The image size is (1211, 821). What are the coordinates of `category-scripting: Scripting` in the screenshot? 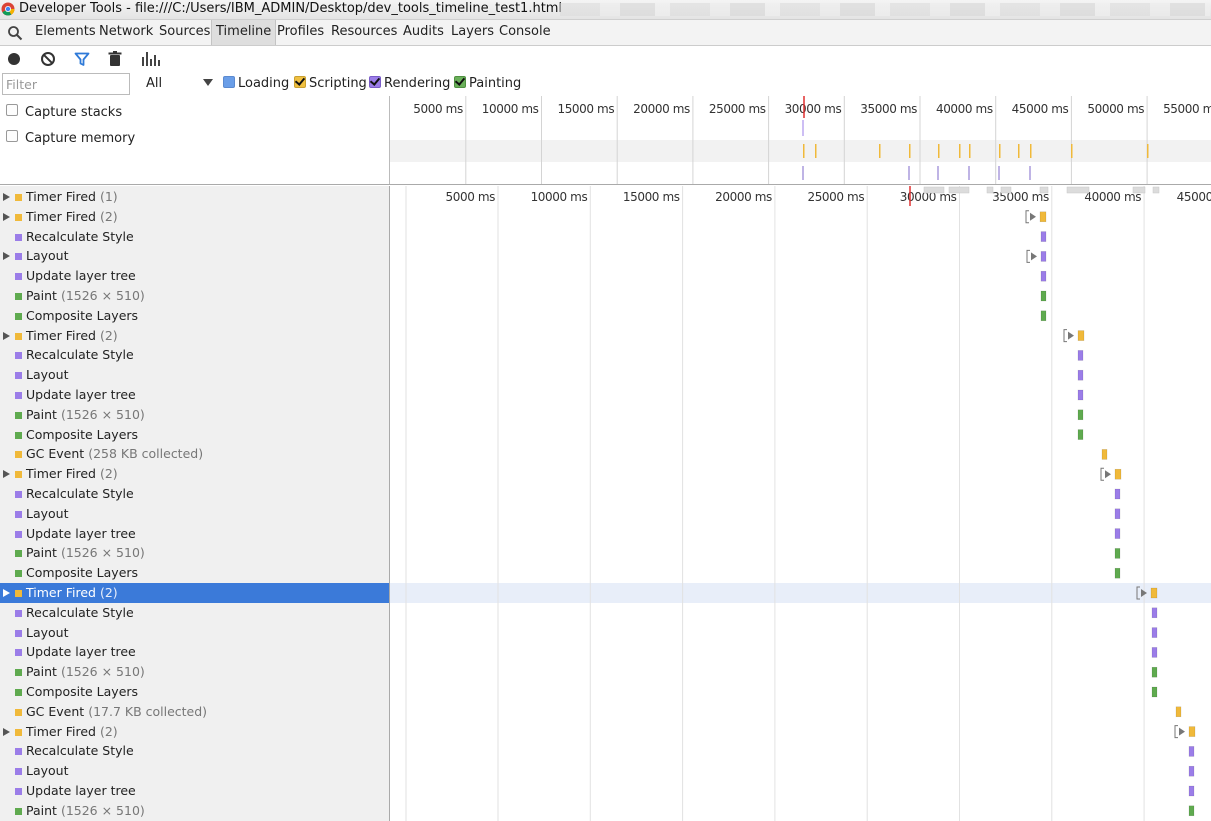 It's located at (330, 83).